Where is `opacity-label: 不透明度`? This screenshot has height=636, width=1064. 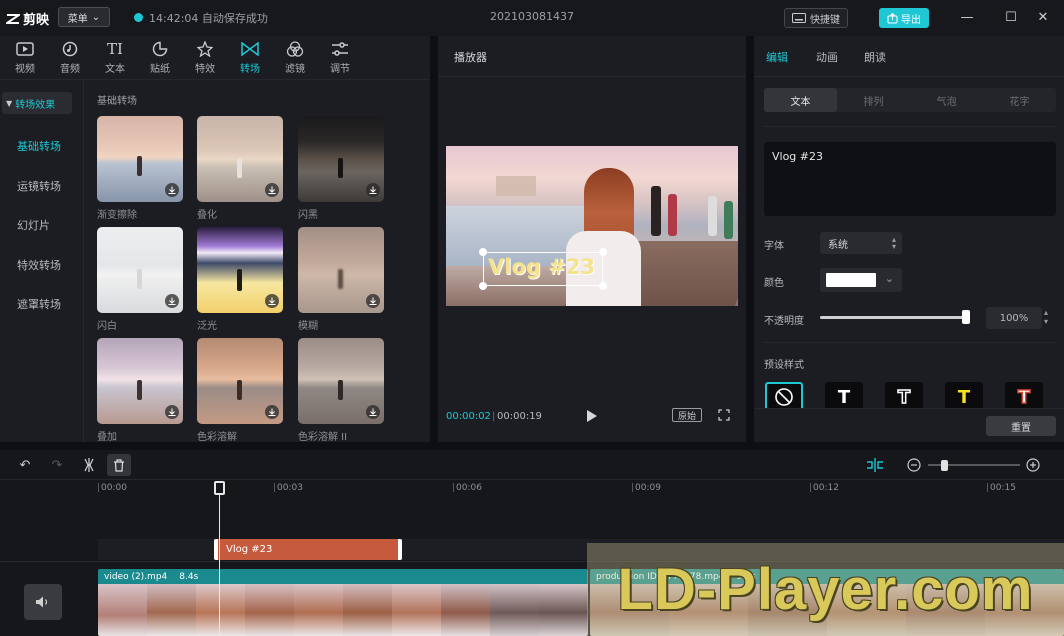
opacity-label: 不透明度 is located at coordinates (784, 321).